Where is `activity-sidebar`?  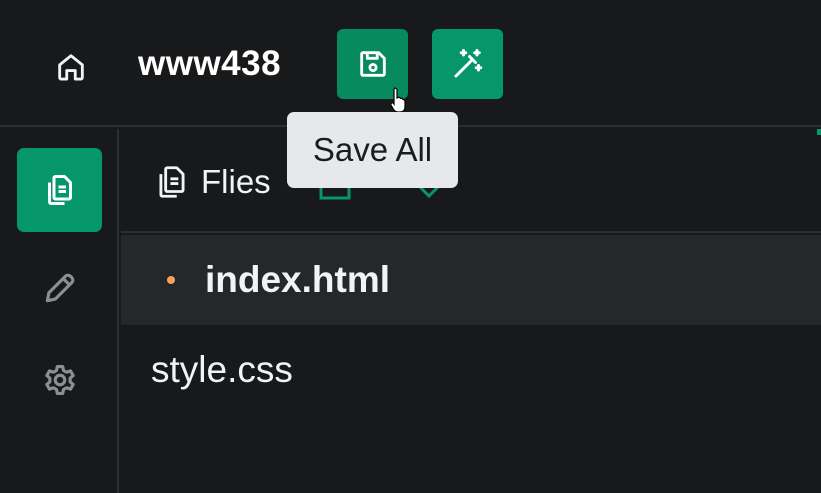 activity-sidebar is located at coordinates (59, 311).